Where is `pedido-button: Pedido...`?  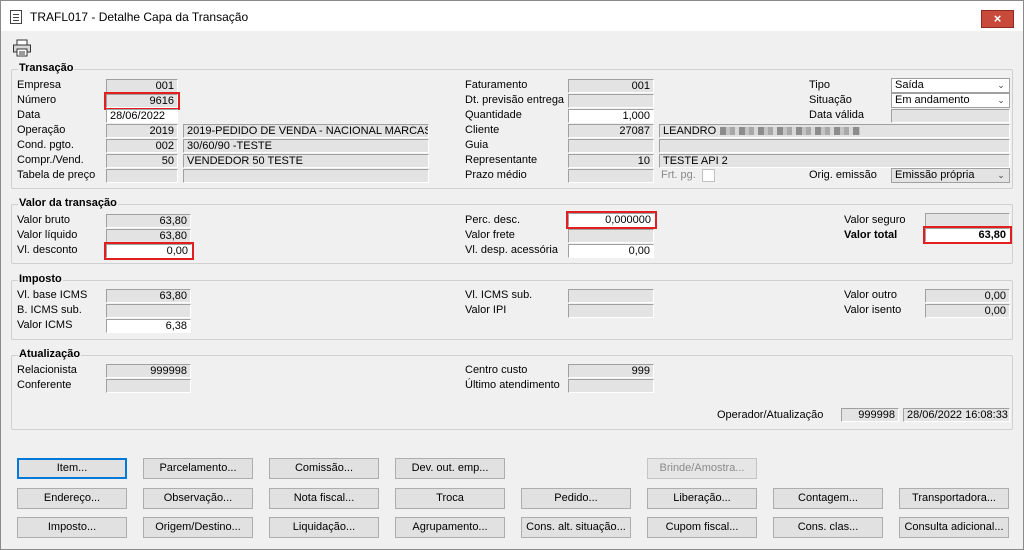 pedido-button: Pedido... is located at coordinates (576, 498).